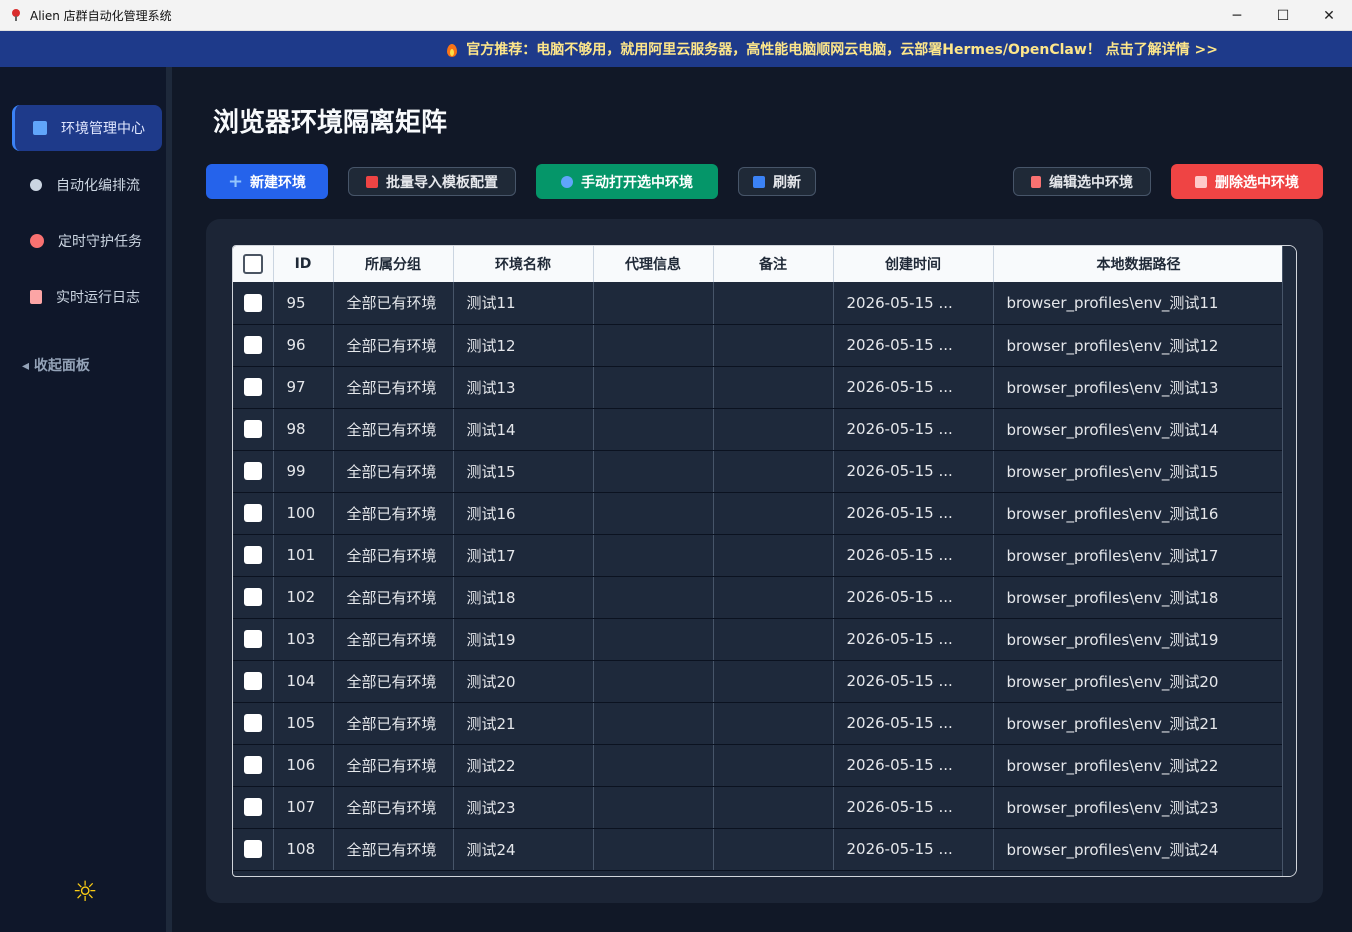  Describe the element at coordinates (1247, 181) in the screenshot. I see `delete-selected-button: 删除选中环境` at that location.